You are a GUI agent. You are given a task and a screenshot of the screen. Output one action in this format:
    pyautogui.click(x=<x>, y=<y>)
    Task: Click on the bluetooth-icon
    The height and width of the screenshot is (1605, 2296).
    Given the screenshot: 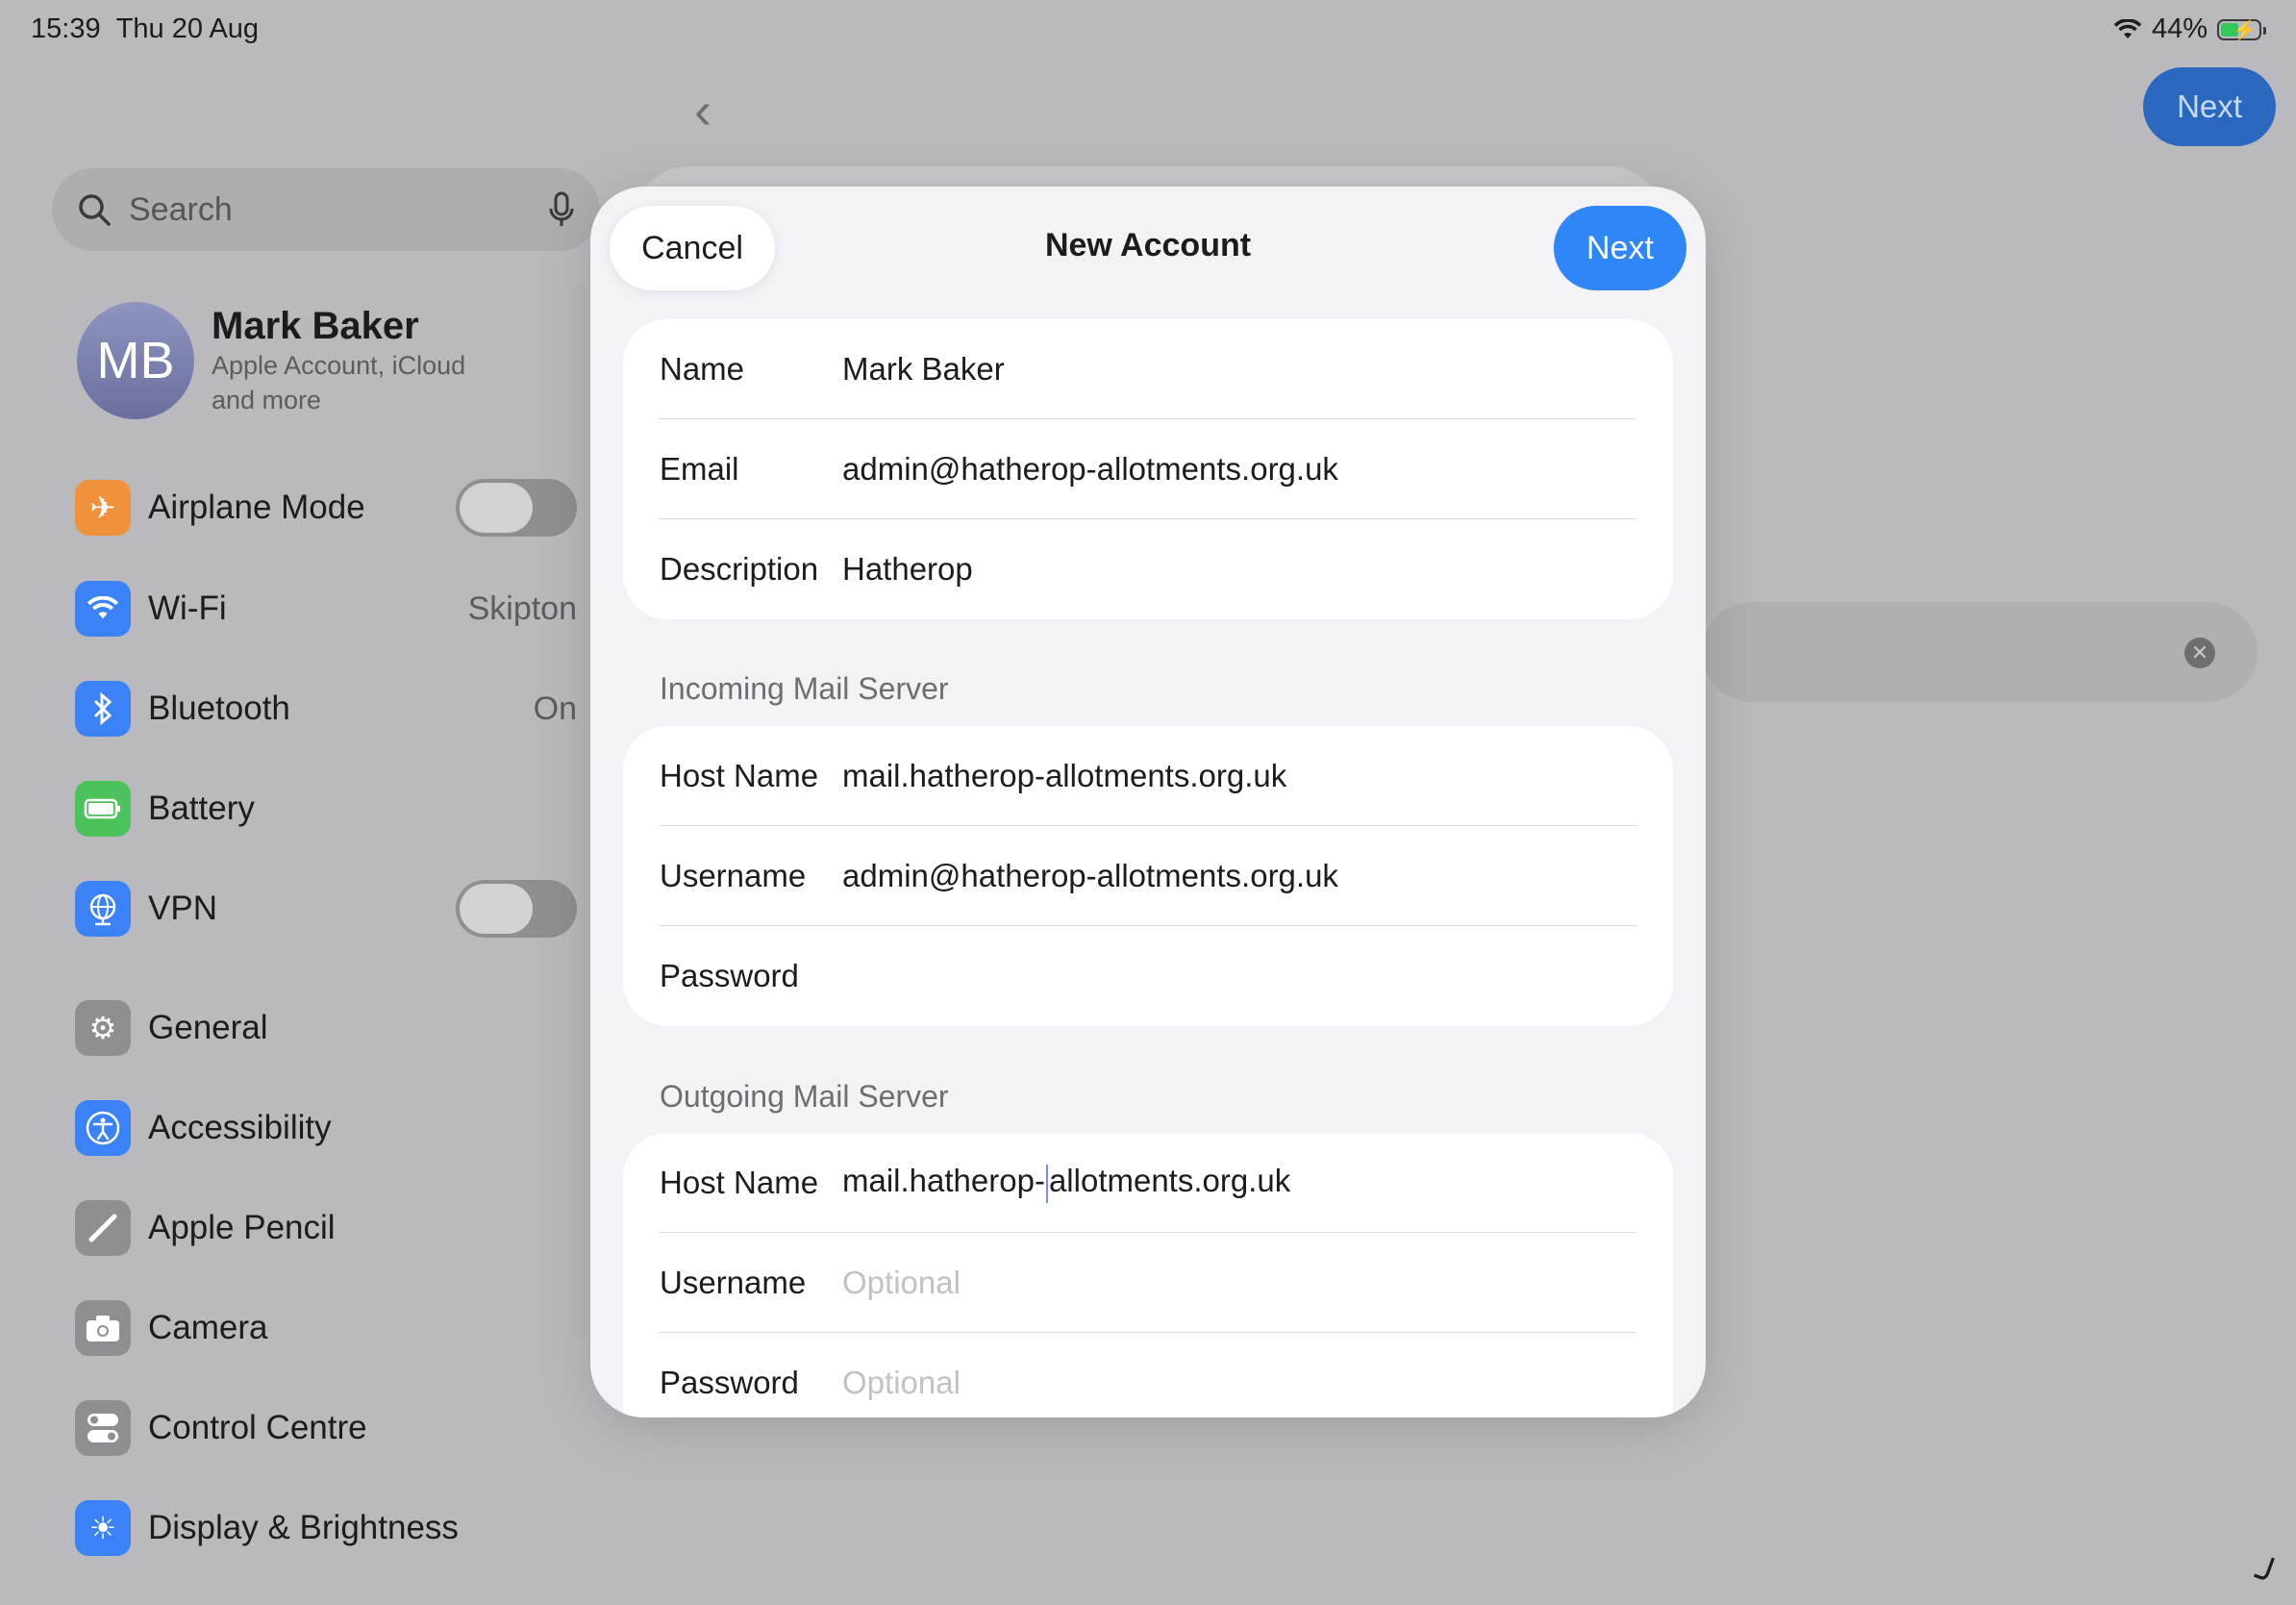 What is the action you would take?
    pyautogui.click(x=103, y=709)
    